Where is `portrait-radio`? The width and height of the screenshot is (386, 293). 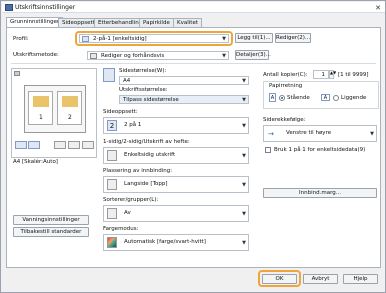
portrait-radio is located at coordinates (282, 98).